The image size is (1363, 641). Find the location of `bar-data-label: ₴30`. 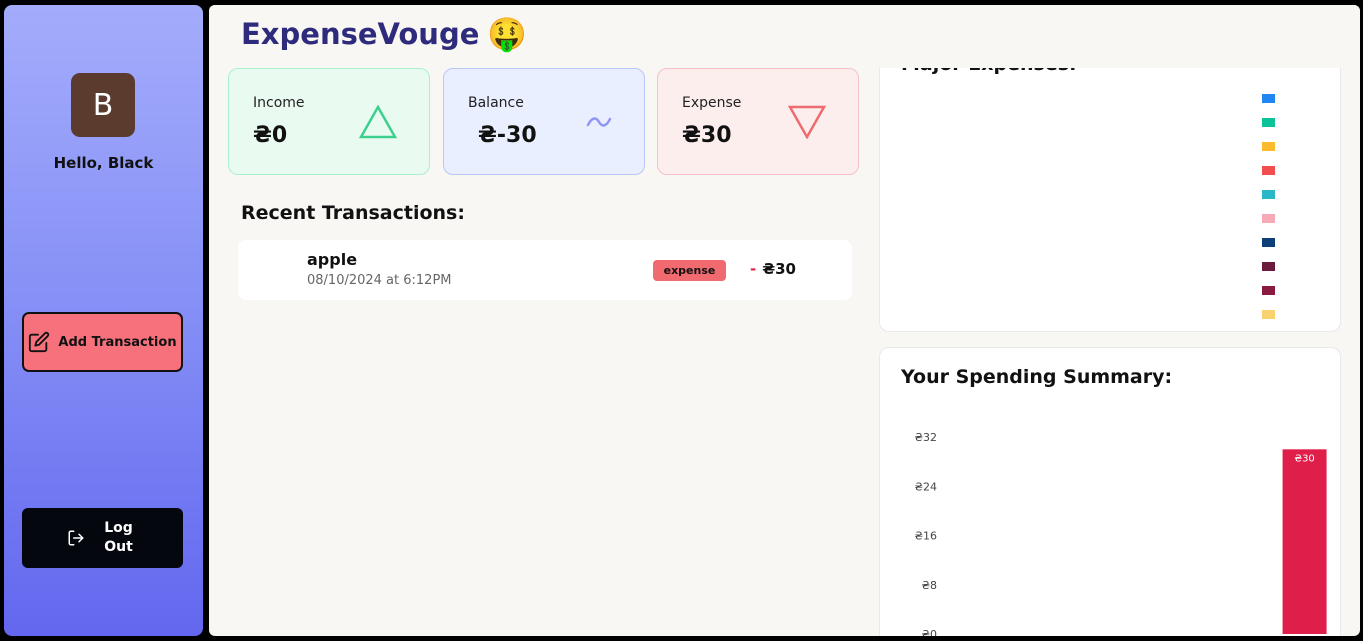

bar-data-label: ₴30 is located at coordinates (1304, 458).